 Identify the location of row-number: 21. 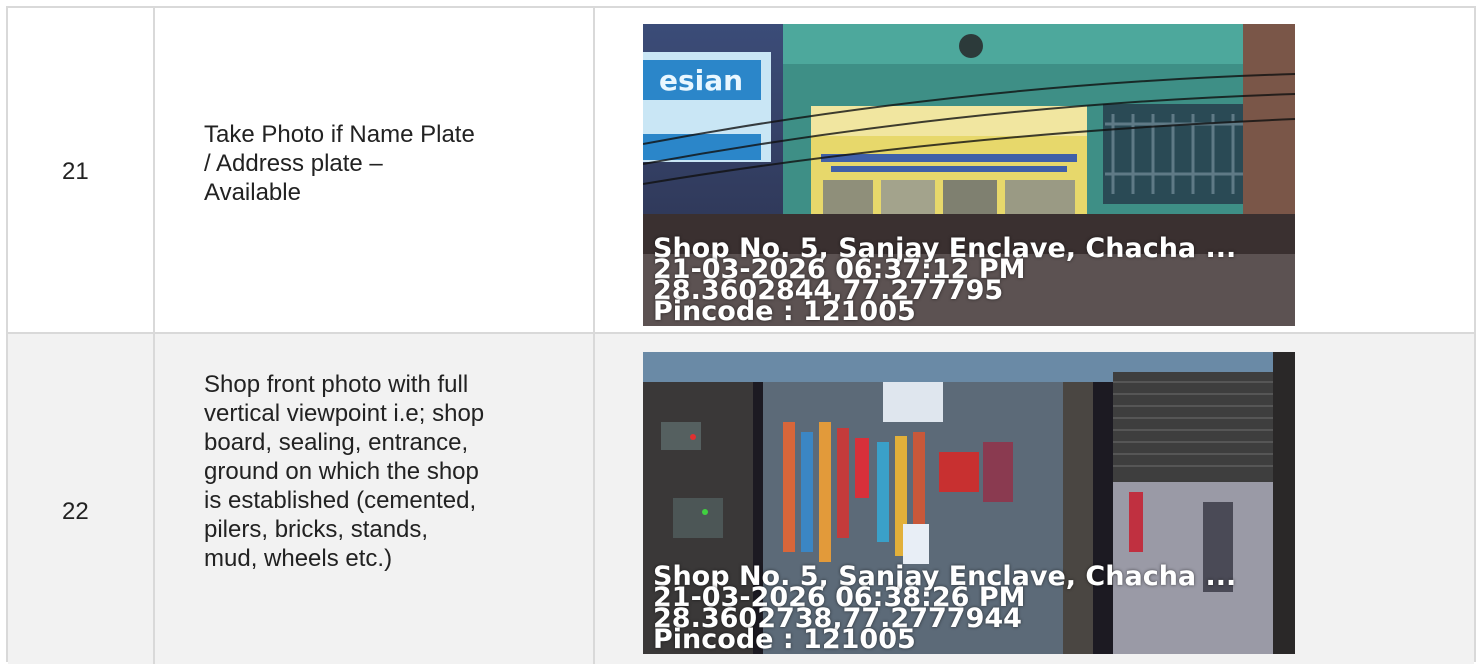
(75, 171).